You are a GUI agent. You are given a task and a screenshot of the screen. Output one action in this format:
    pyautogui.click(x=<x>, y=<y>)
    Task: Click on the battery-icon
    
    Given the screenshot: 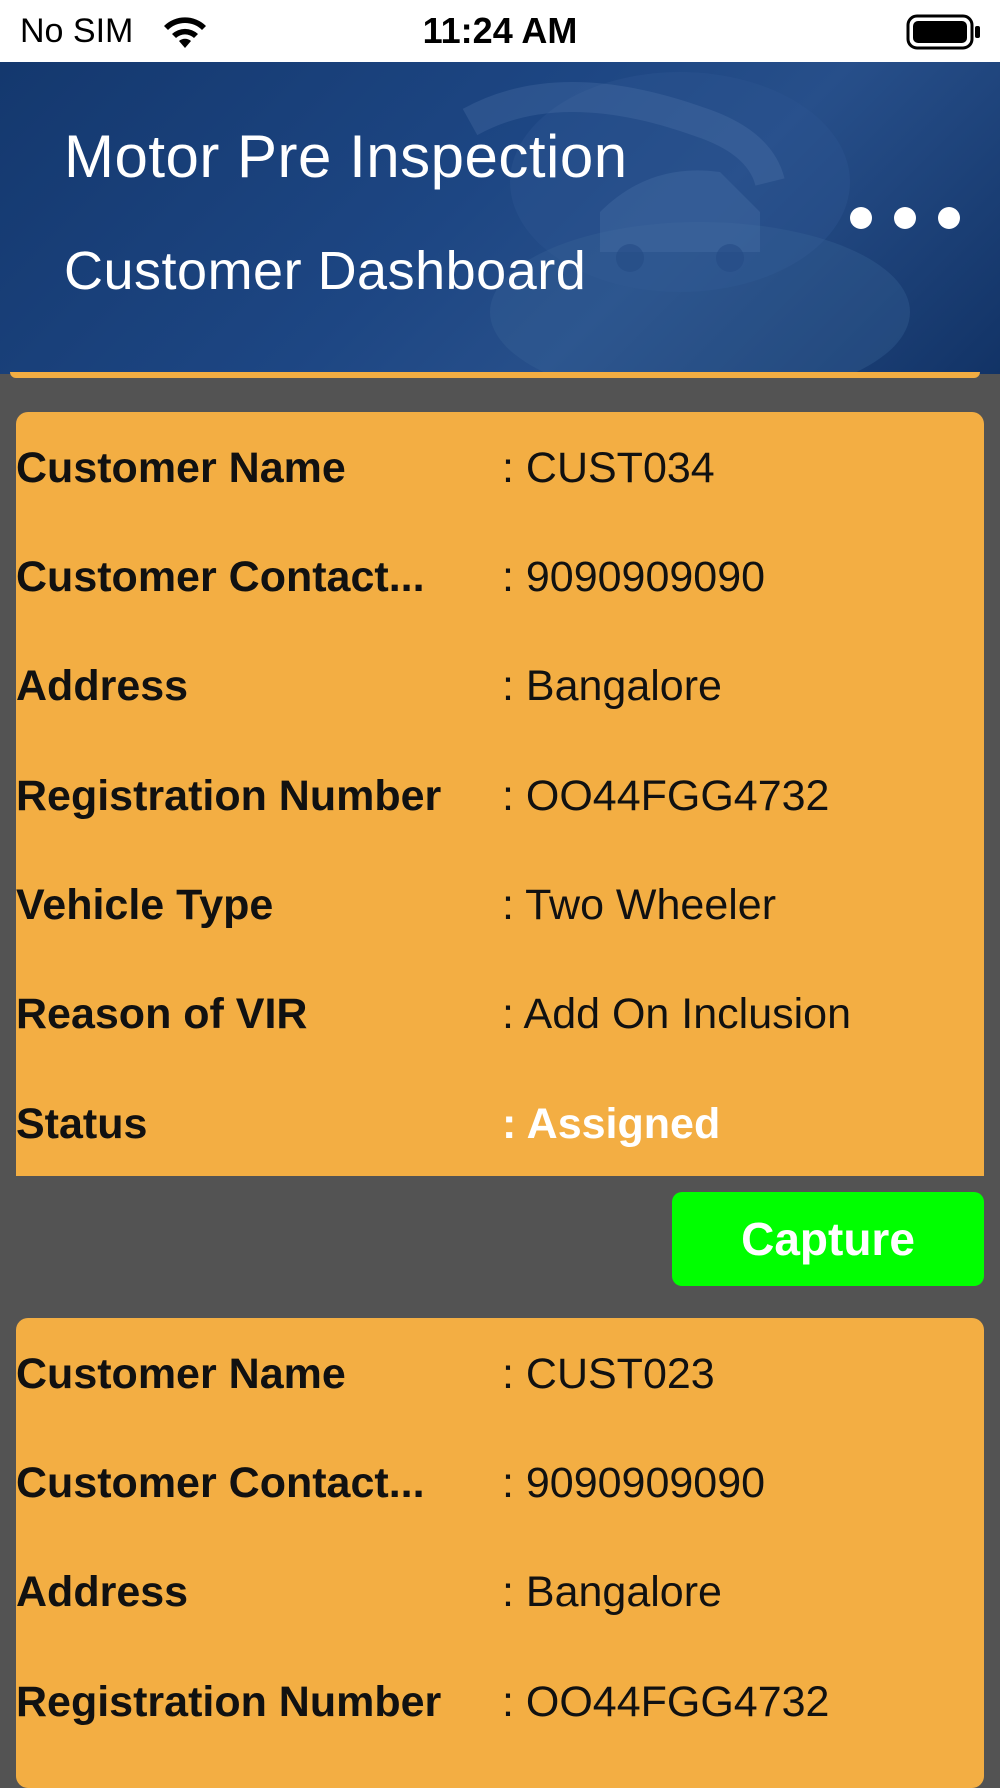 What is the action you would take?
    pyautogui.click(x=943, y=32)
    